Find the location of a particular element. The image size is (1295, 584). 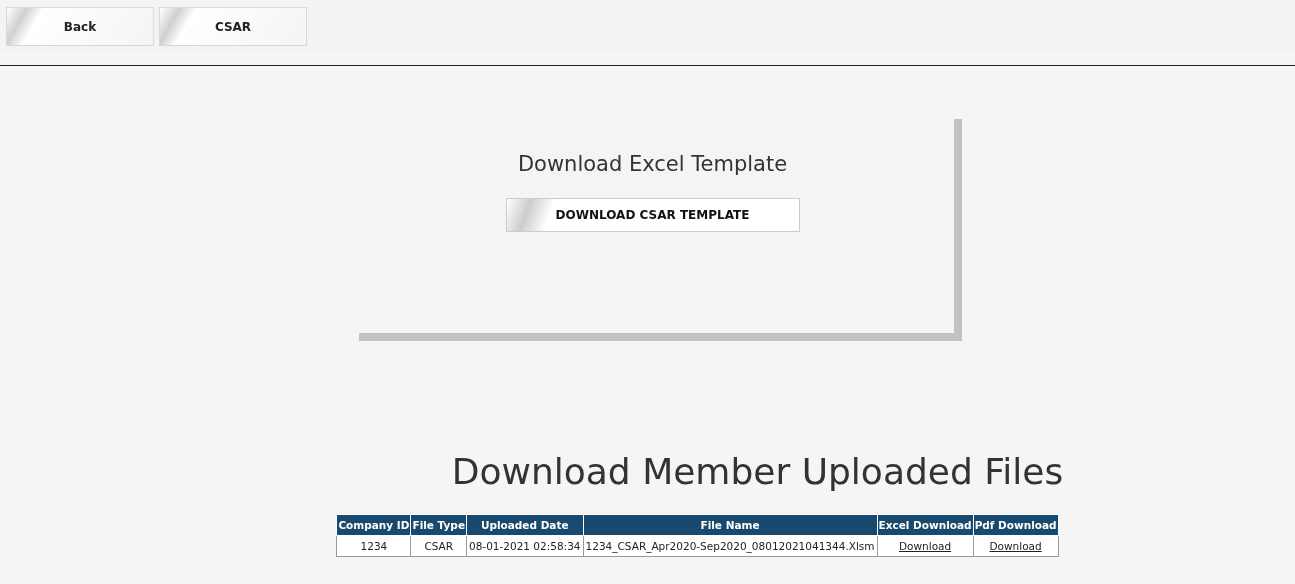

toolbar-button: CSAR is located at coordinates (233, 26).